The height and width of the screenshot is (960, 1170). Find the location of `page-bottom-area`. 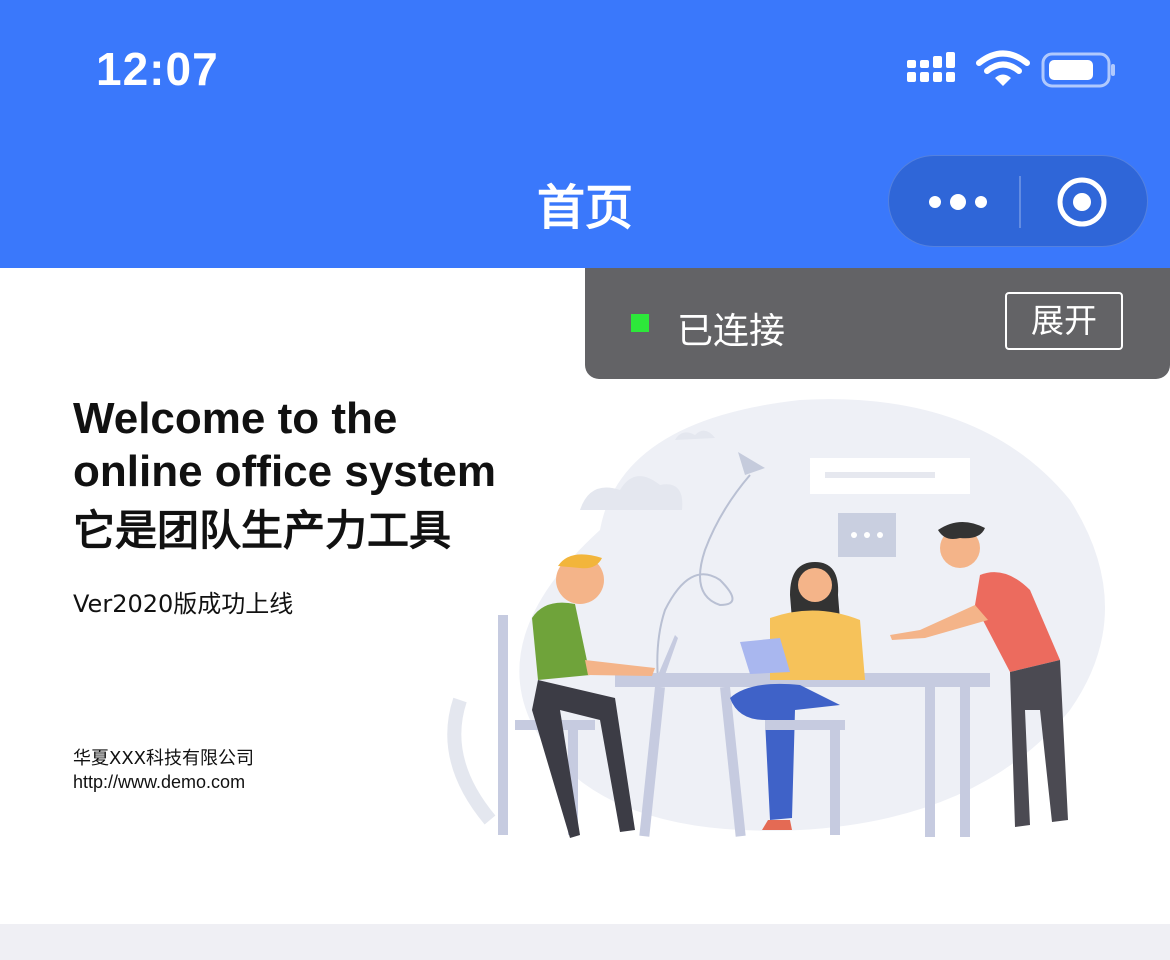

page-bottom-area is located at coordinates (585, 942).